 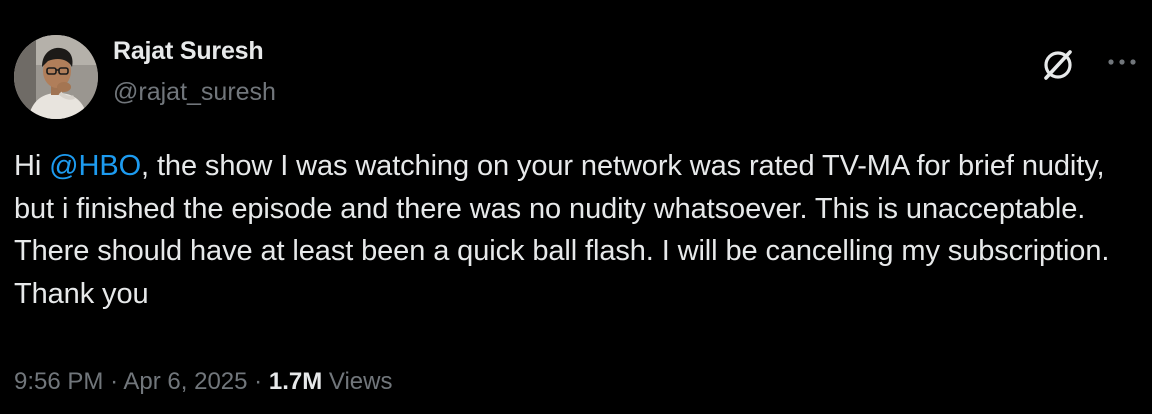 I want to click on handle: @rajat_suresh, so click(x=194, y=92).